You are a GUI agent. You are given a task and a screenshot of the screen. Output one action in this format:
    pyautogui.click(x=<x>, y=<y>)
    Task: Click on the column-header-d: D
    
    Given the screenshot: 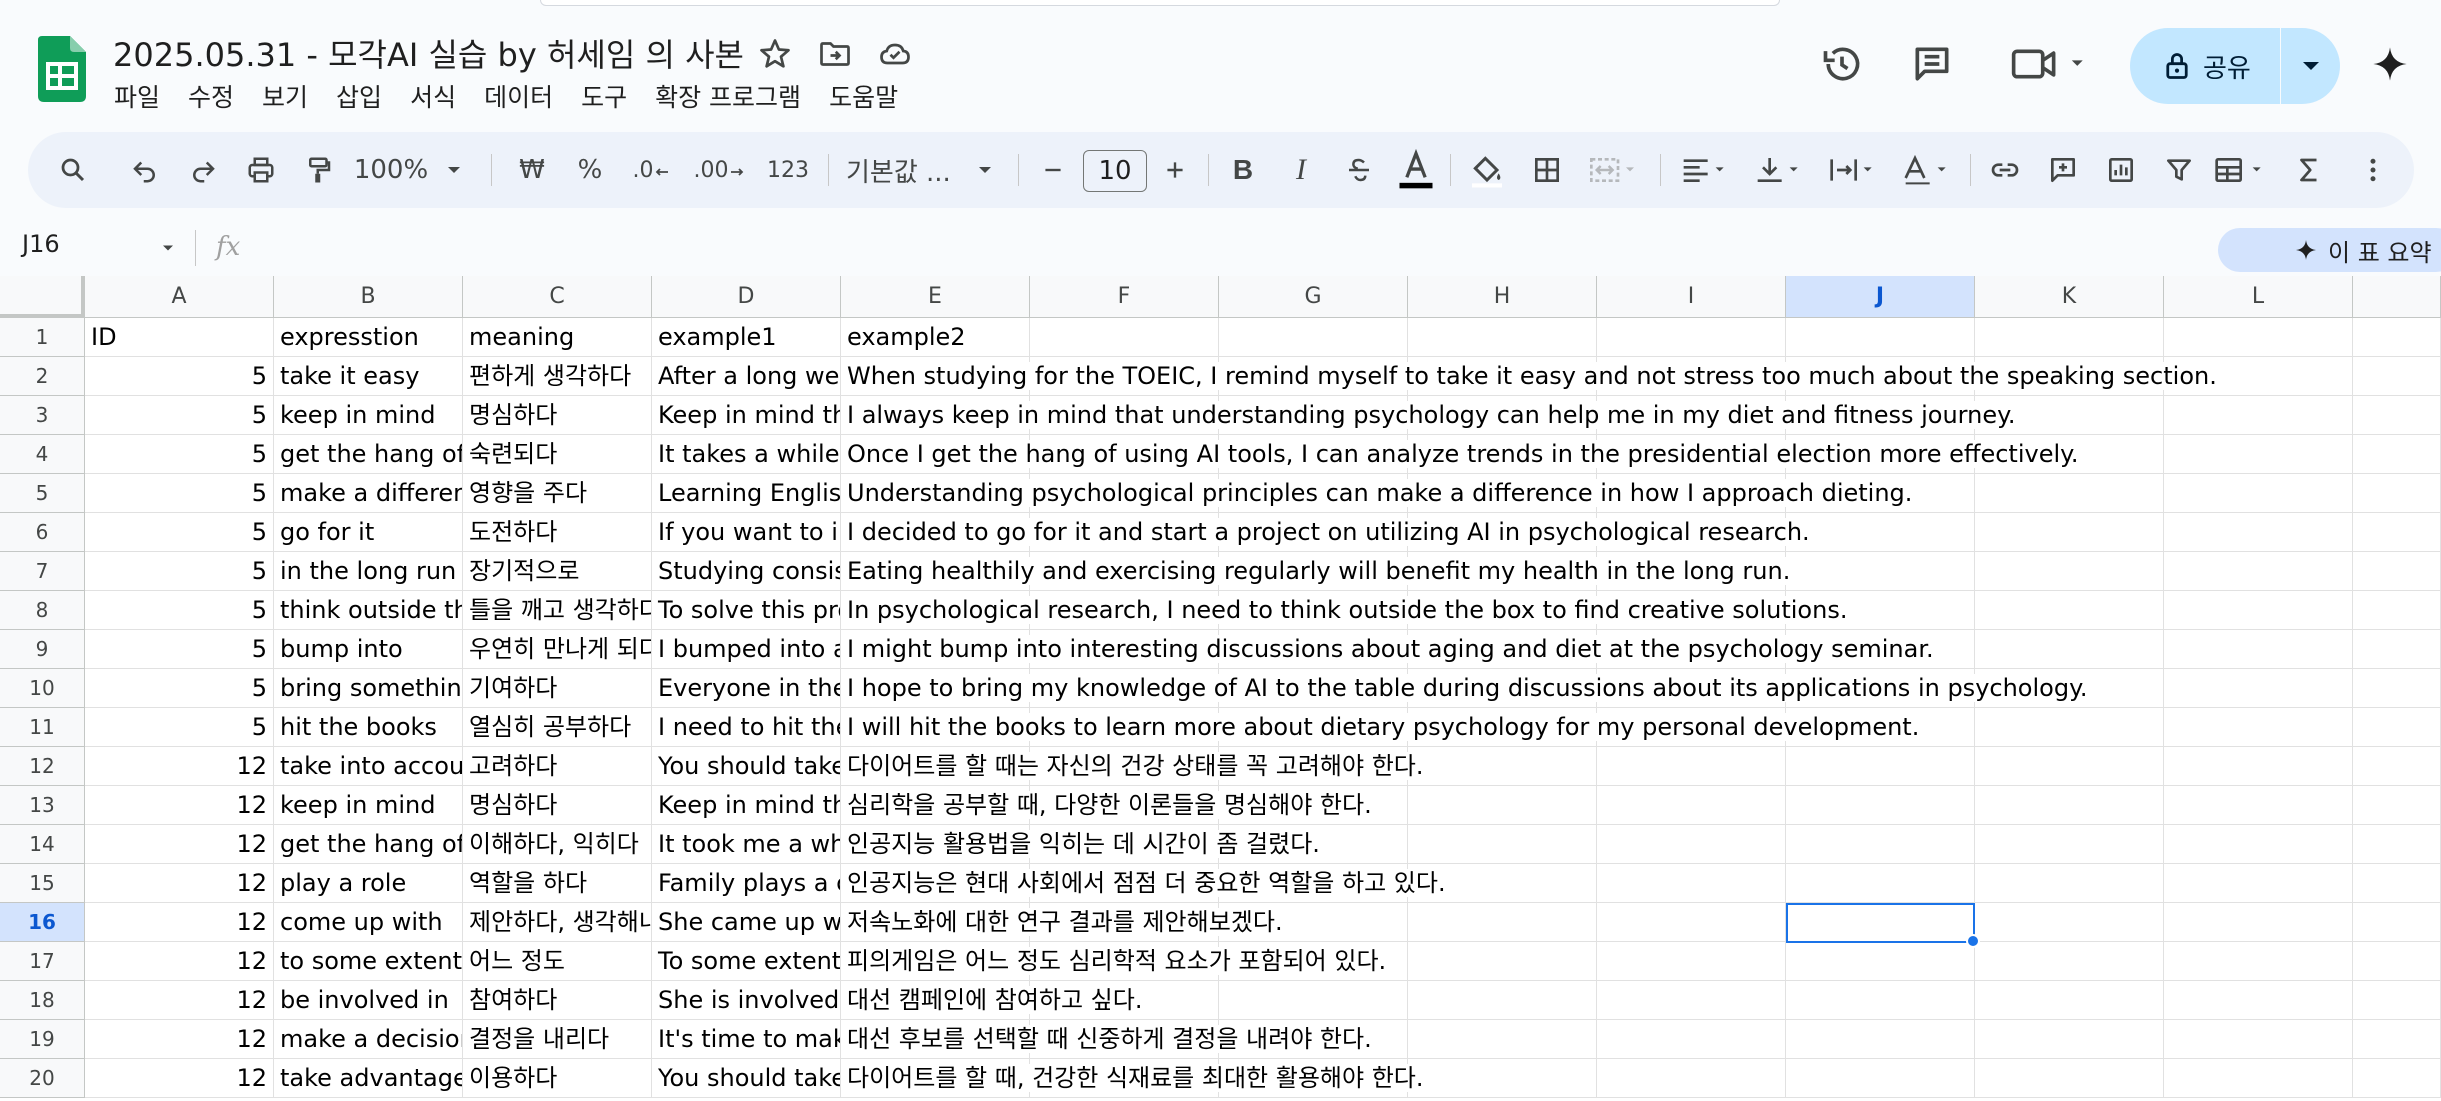 What is the action you would take?
    pyautogui.click(x=746, y=297)
    